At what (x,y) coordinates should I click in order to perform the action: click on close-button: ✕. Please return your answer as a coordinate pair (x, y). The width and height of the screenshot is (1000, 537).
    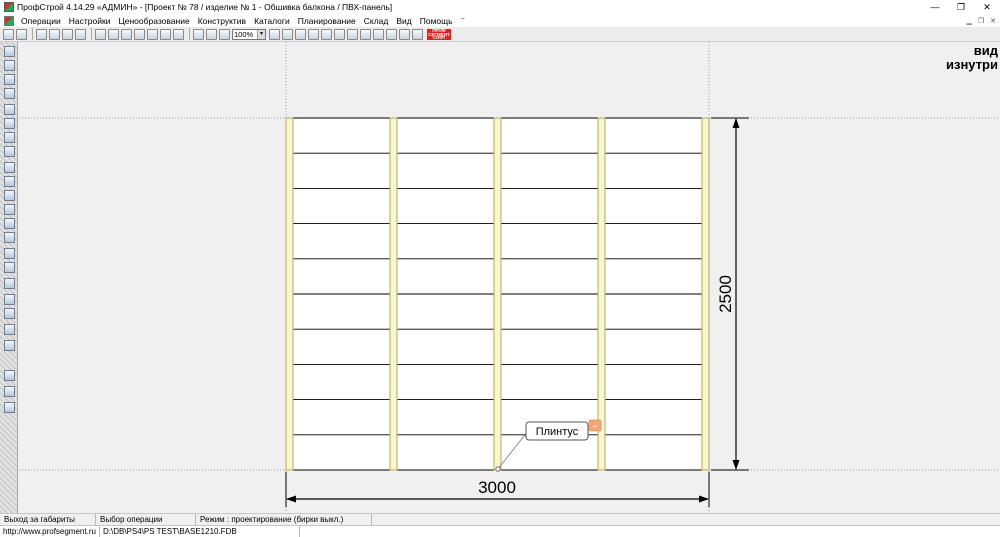
    Looking at the image, I should click on (987, 7).